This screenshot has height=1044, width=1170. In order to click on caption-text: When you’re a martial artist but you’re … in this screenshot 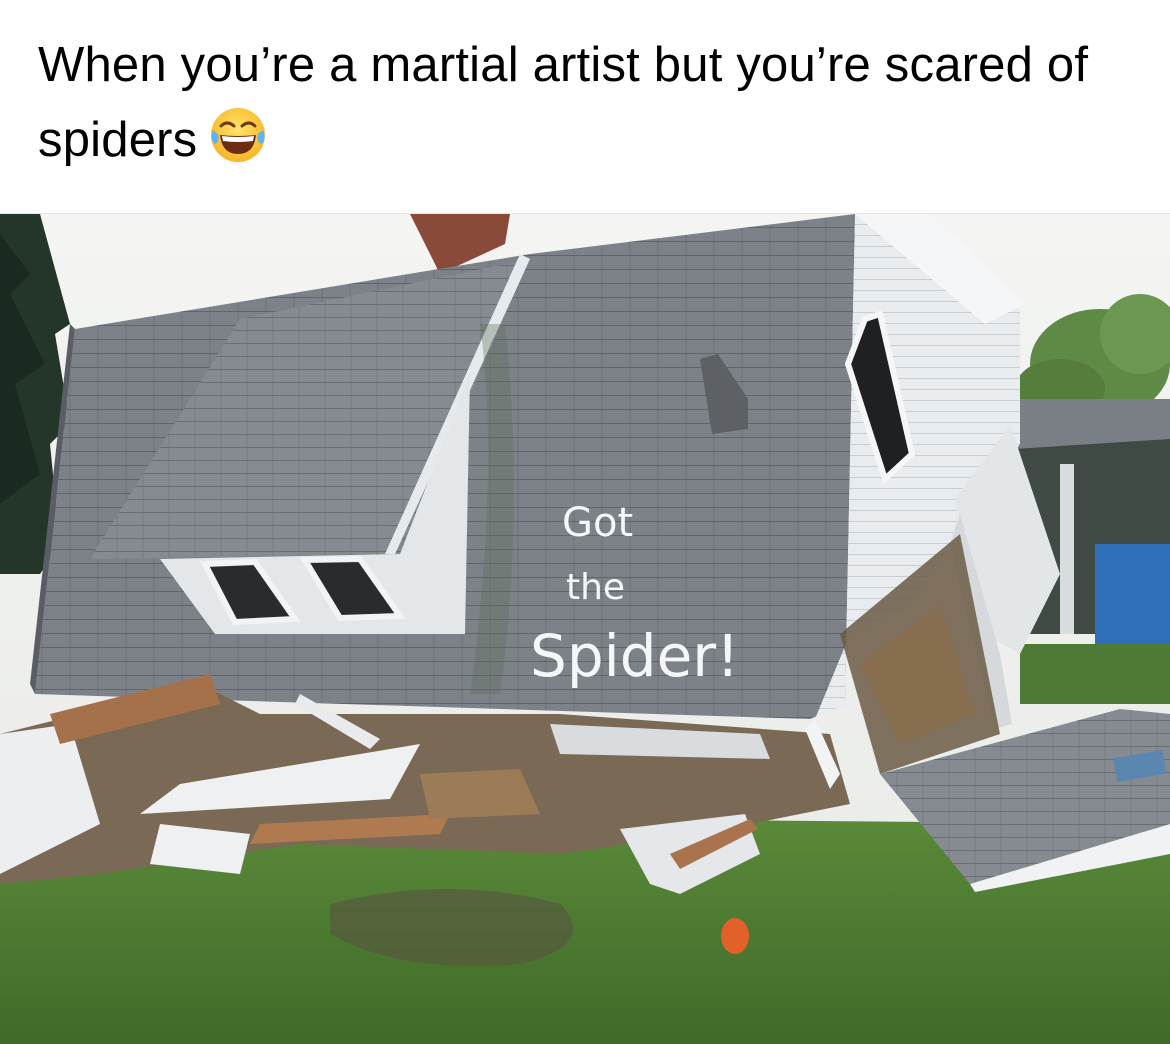, I will do `click(563, 102)`.